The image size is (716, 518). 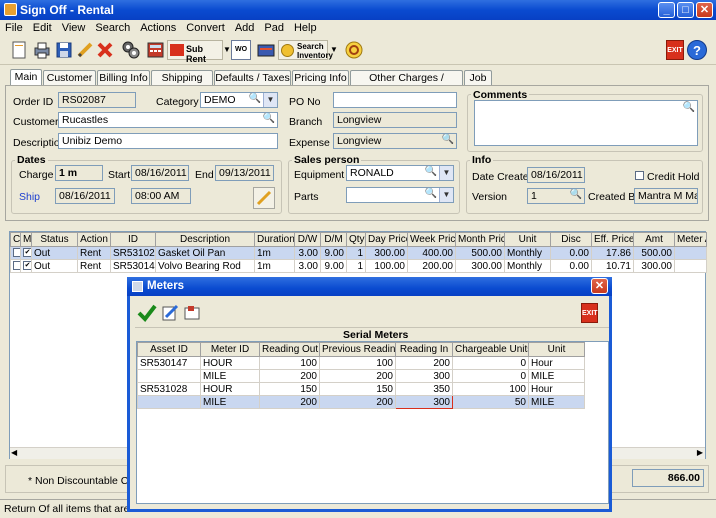 I want to click on column-header: Day Price, so click(x=386, y=239).